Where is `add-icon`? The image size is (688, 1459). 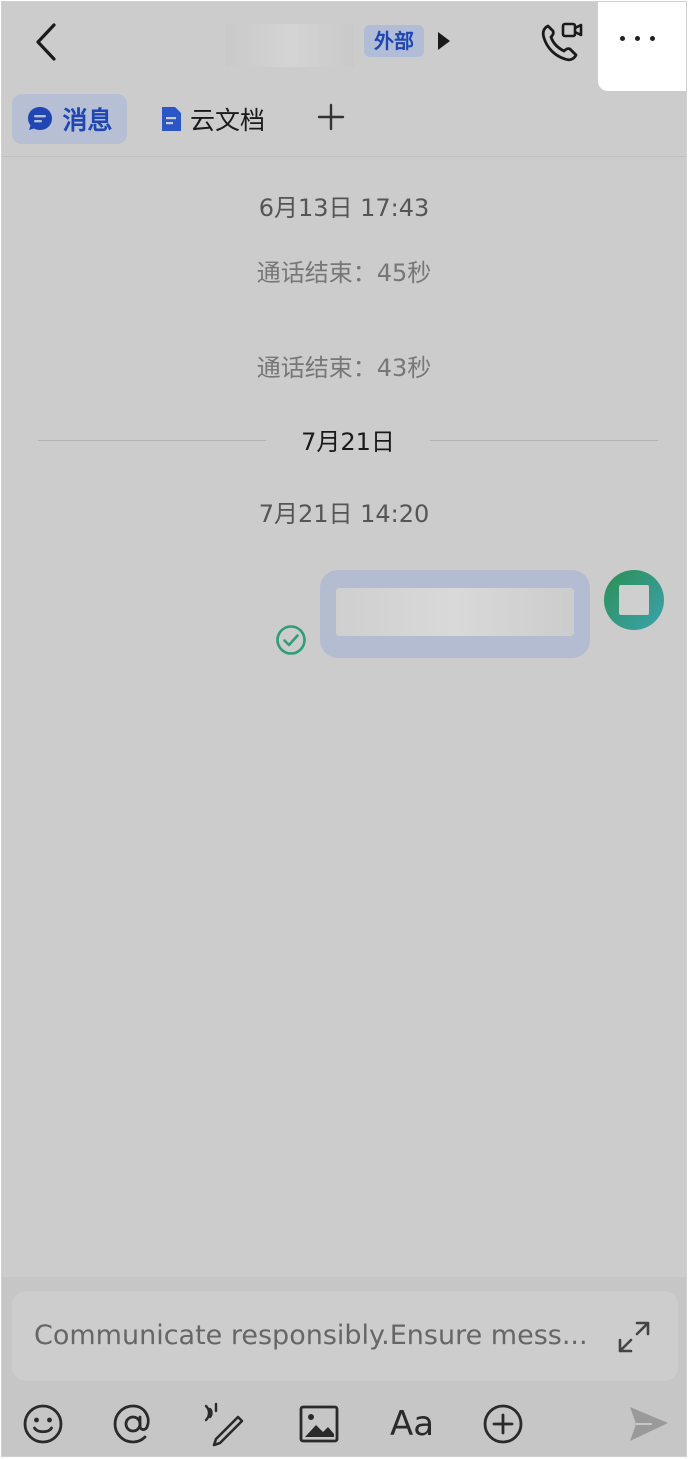 add-icon is located at coordinates (503, 1424).